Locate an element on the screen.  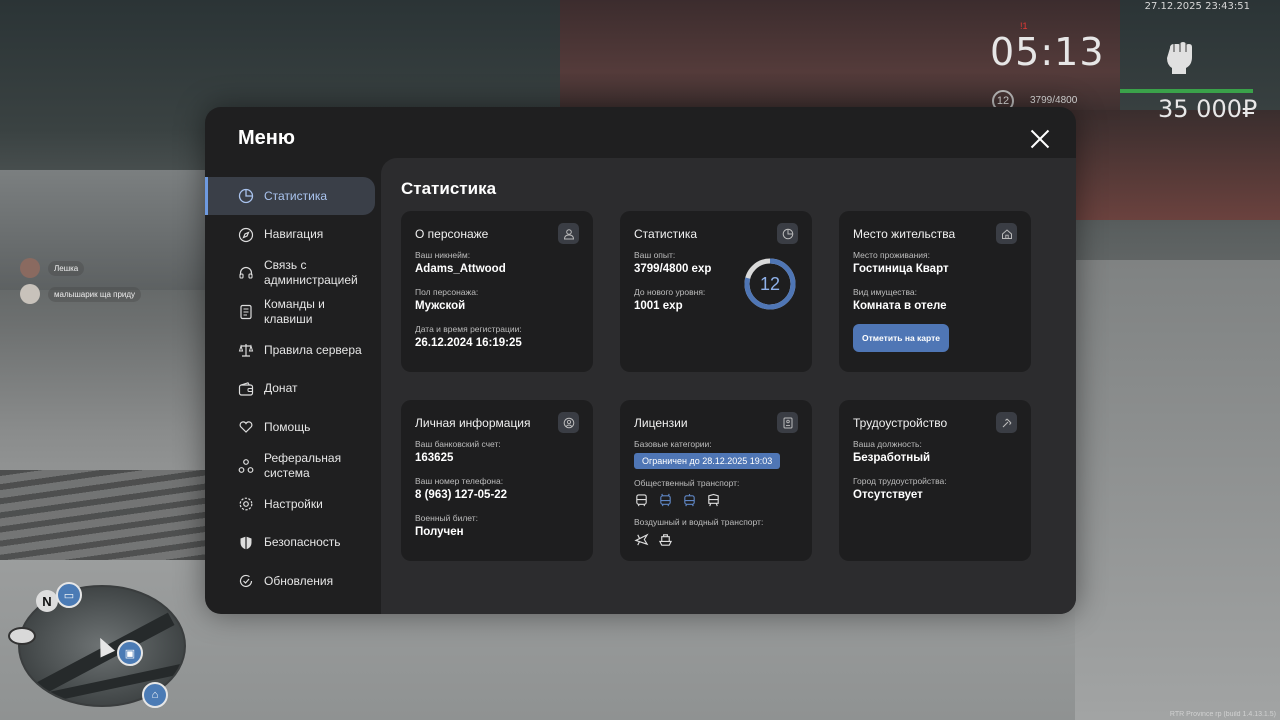
license-status-badge: Ограничен до 28.12.2025 19:03 is located at coordinates (707, 461).